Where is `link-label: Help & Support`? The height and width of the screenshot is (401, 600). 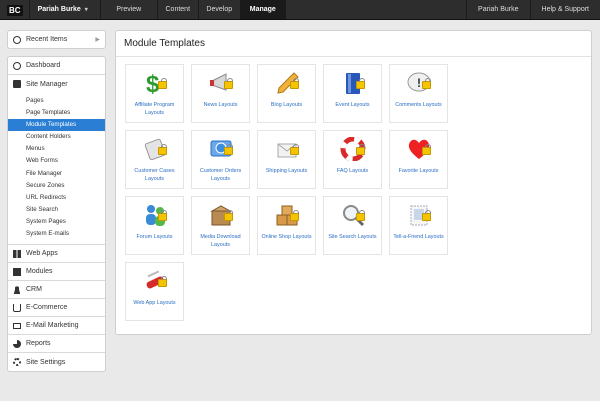
link-label: Help & Support is located at coordinates (565, 9).